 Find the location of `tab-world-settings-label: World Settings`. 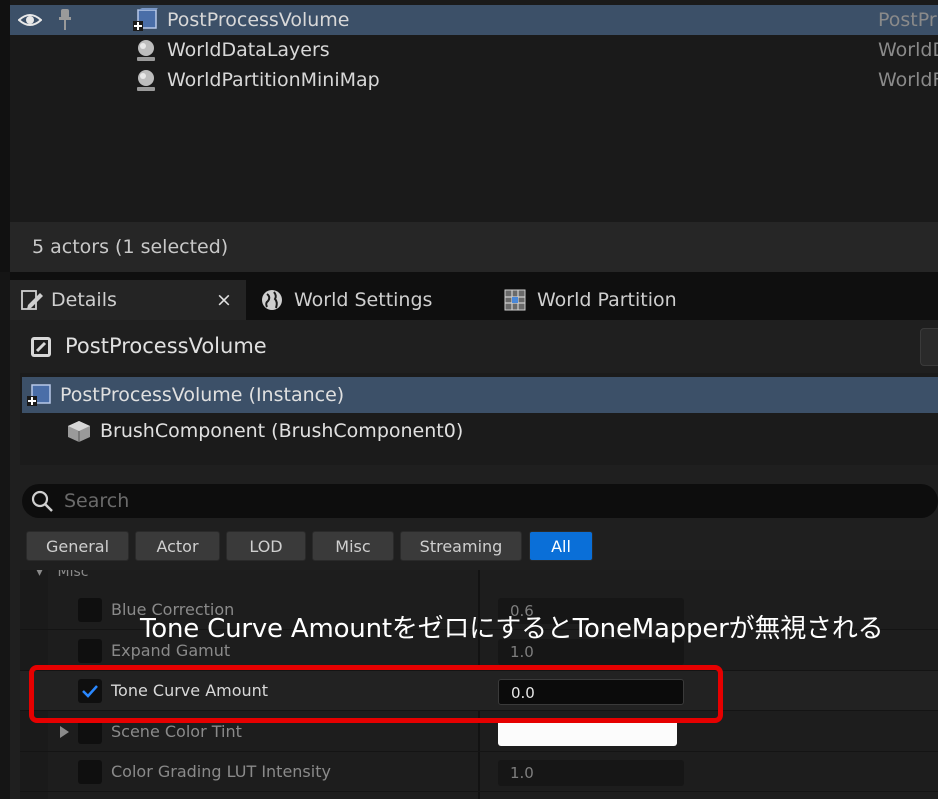

tab-world-settings-label: World Settings is located at coordinates (363, 300).